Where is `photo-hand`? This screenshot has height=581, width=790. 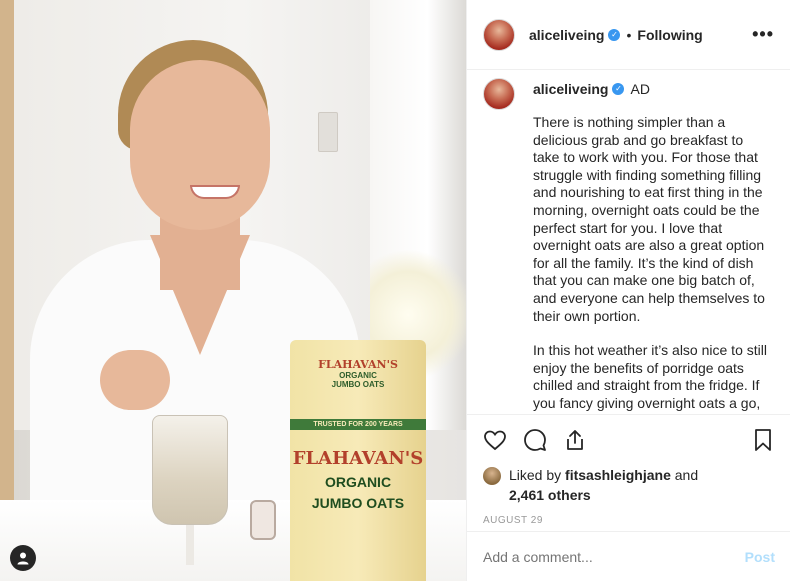 photo-hand is located at coordinates (135, 380).